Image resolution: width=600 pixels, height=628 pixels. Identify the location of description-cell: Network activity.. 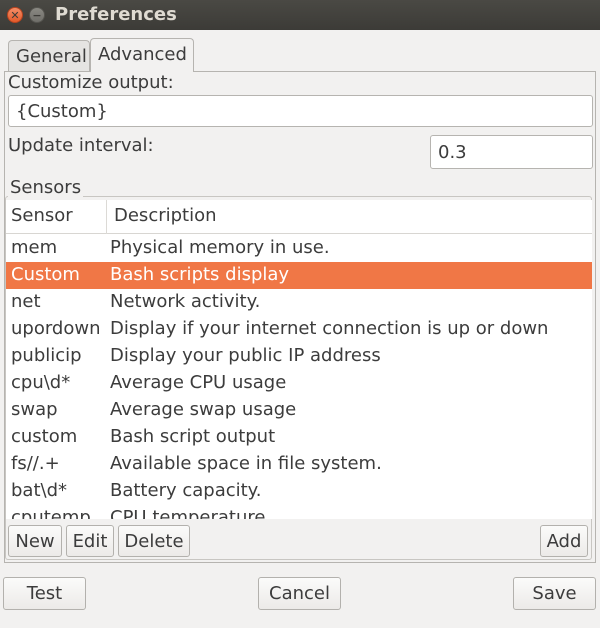
(185, 301).